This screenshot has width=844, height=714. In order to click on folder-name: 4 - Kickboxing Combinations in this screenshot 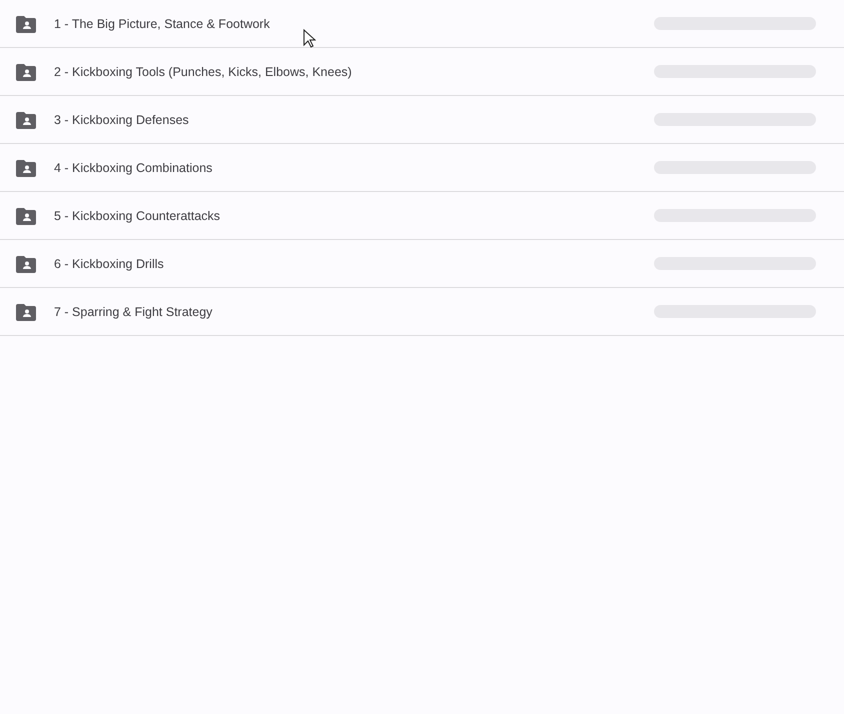, I will do `click(133, 167)`.